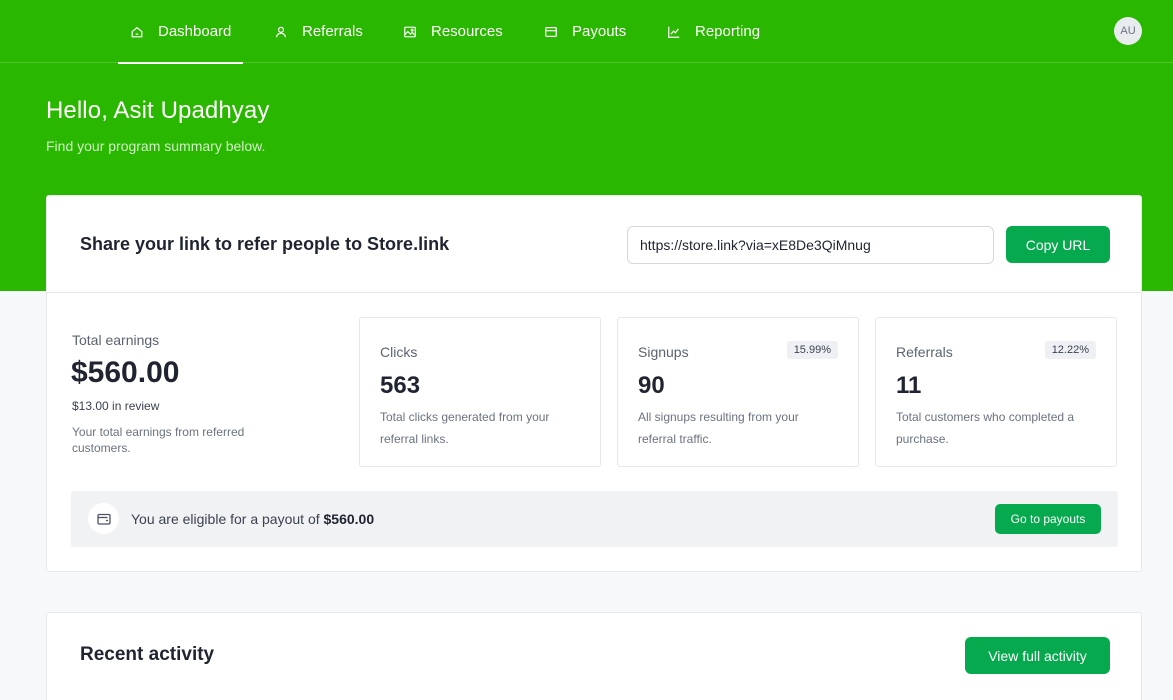  What do you see at coordinates (116, 340) in the screenshot?
I see `earnings-label: Total earnings` at bounding box center [116, 340].